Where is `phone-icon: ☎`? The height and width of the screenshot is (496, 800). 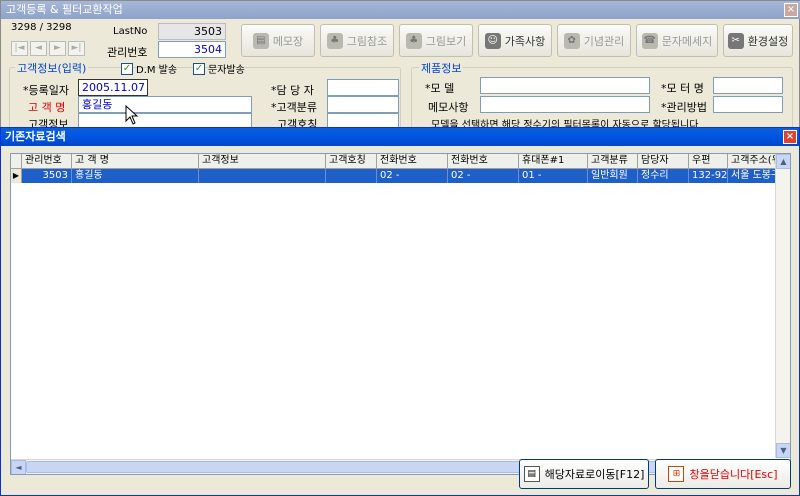 phone-icon: ☎ is located at coordinates (649, 40).